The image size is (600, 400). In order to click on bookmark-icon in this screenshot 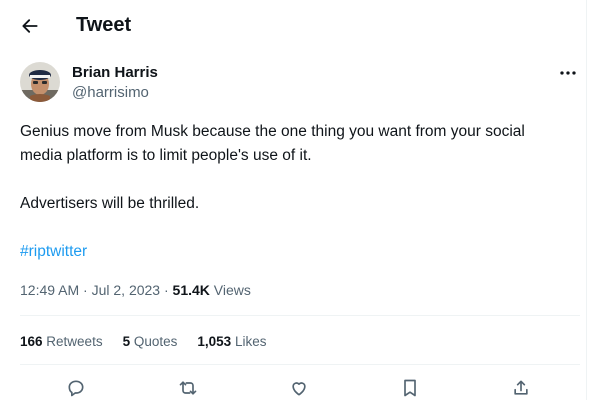, I will do `click(410, 388)`.